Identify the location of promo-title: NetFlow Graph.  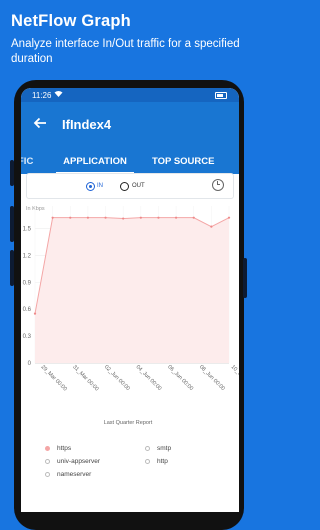
(71, 21).